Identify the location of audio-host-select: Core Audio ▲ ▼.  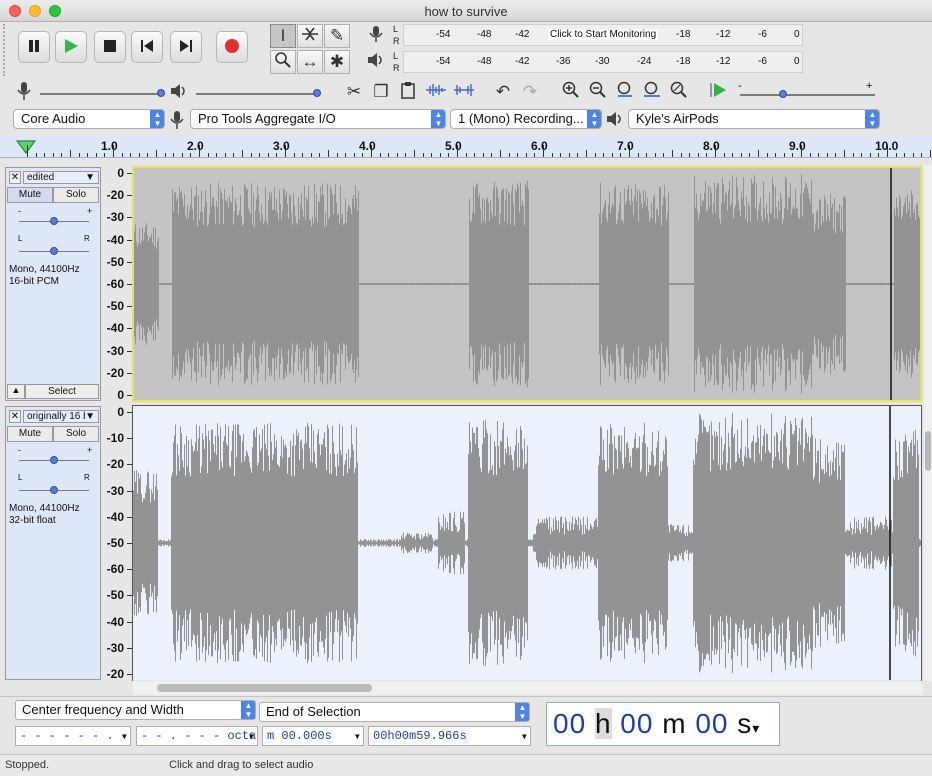
(89, 119).